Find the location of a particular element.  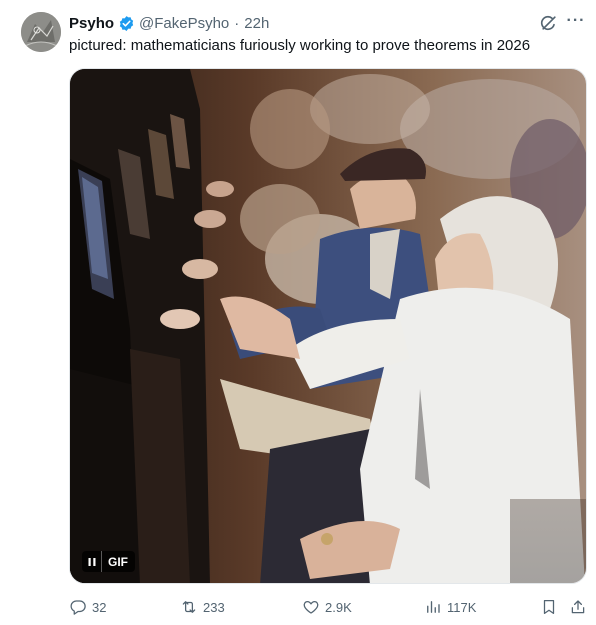

avatar is located at coordinates (41, 32).